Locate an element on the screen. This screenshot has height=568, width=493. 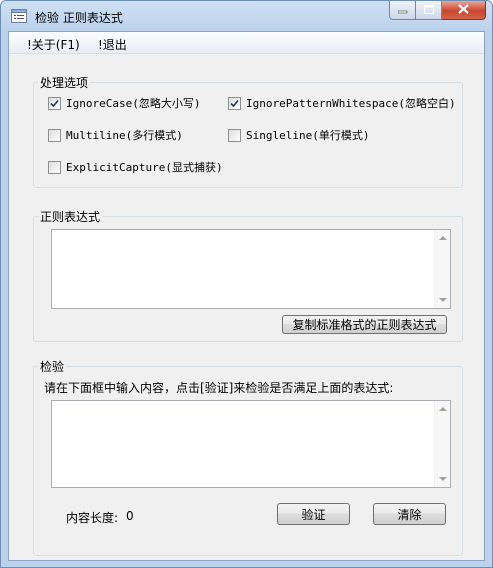
minimize-button is located at coordinates (402, 10).